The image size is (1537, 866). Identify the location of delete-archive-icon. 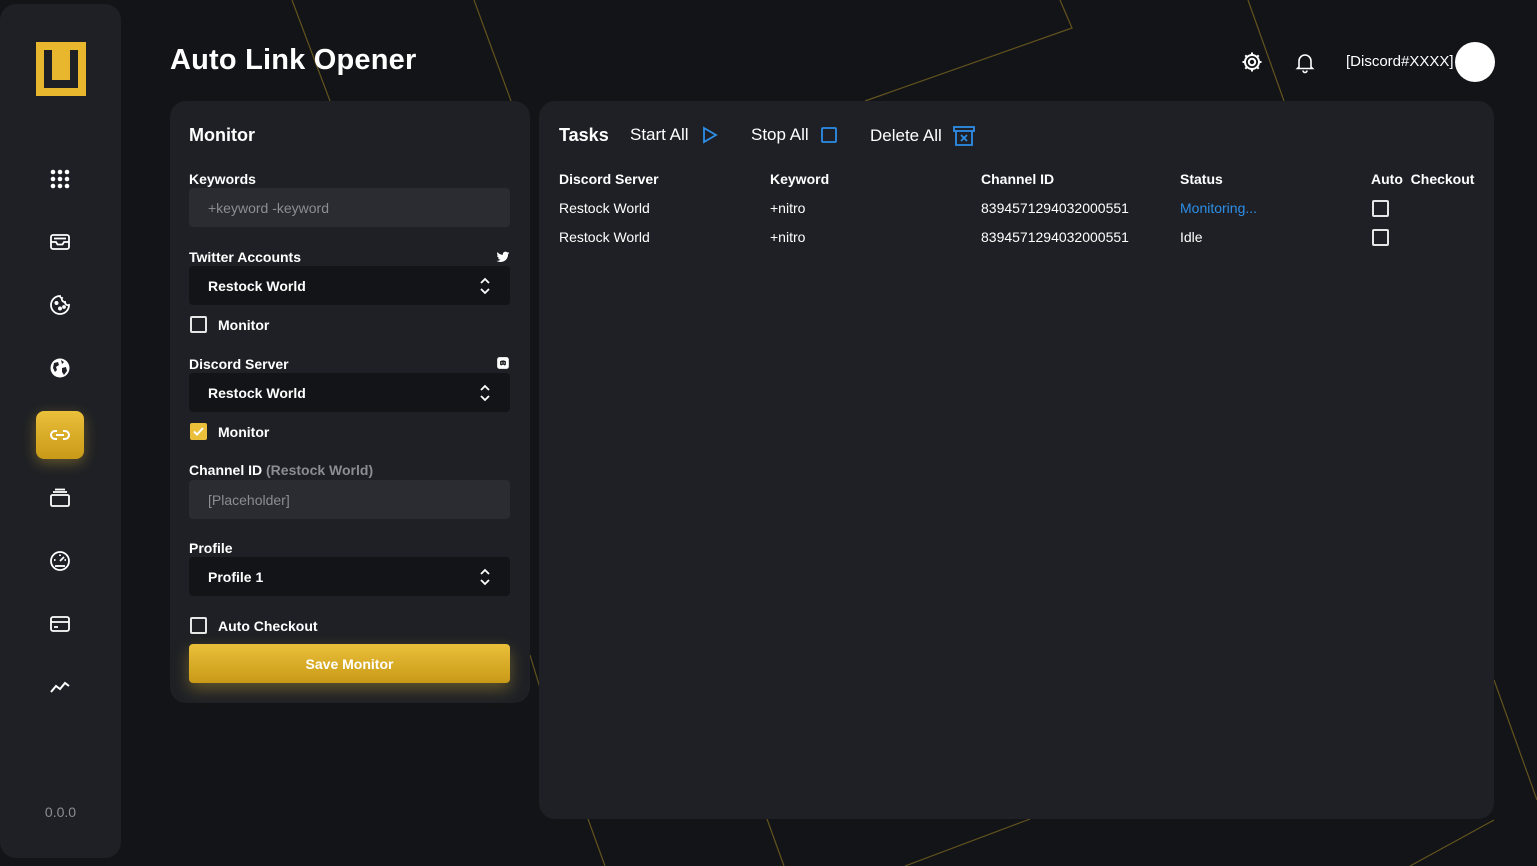
(963, 136).